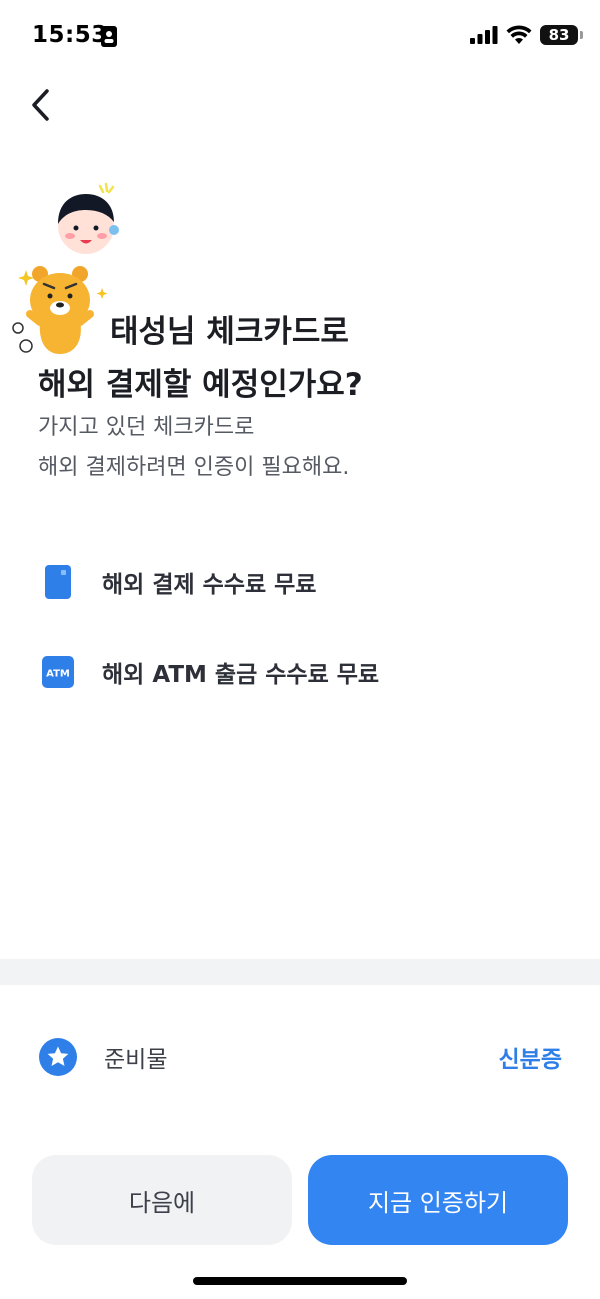 The width and height of the screenshot is (600, 1299). I want to click on required-documents-row: 준비물 신분증, so click(300, 1057).